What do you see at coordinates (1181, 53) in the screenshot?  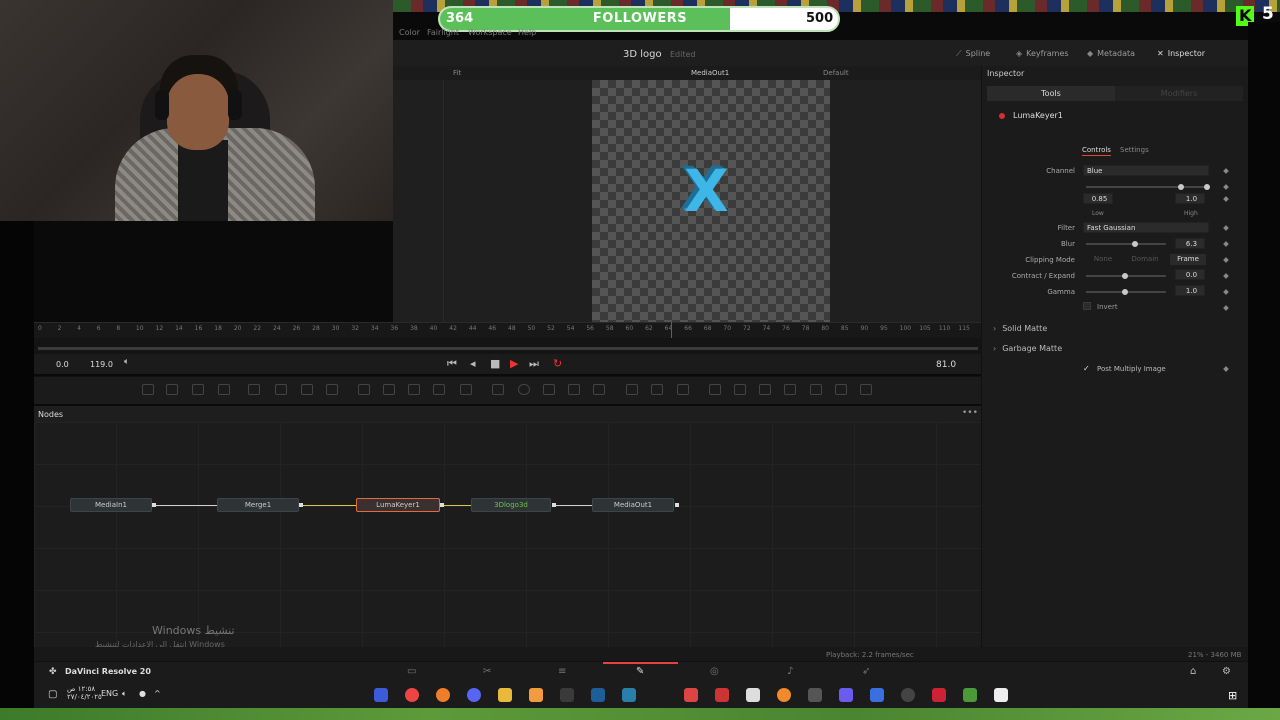 I see `inspector-button: ✕ Inspector` at bounding box center [1181, 53].